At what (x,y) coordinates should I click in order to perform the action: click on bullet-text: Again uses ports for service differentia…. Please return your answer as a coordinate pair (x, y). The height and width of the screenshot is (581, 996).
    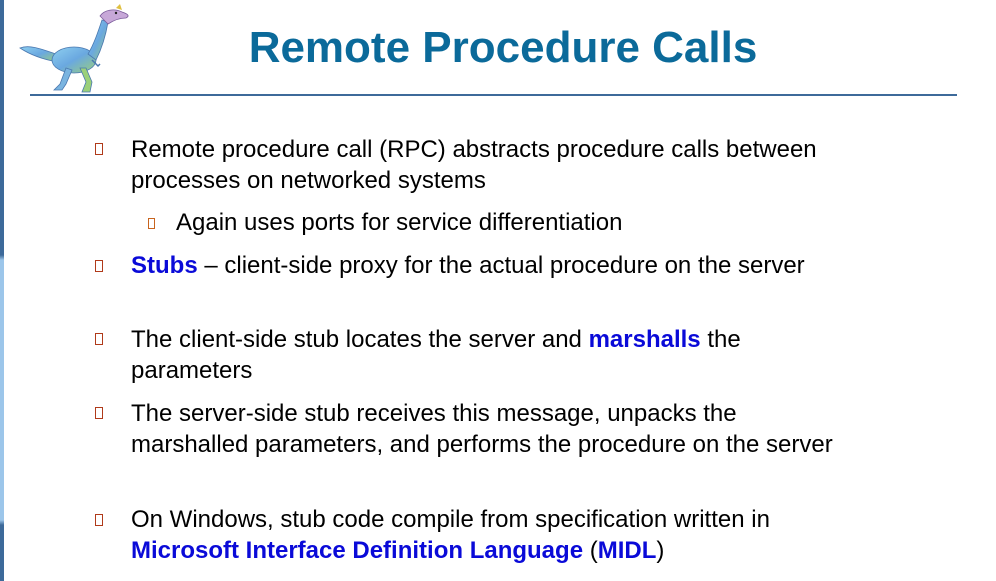
    Looking at the image, I should click on (399, 222).